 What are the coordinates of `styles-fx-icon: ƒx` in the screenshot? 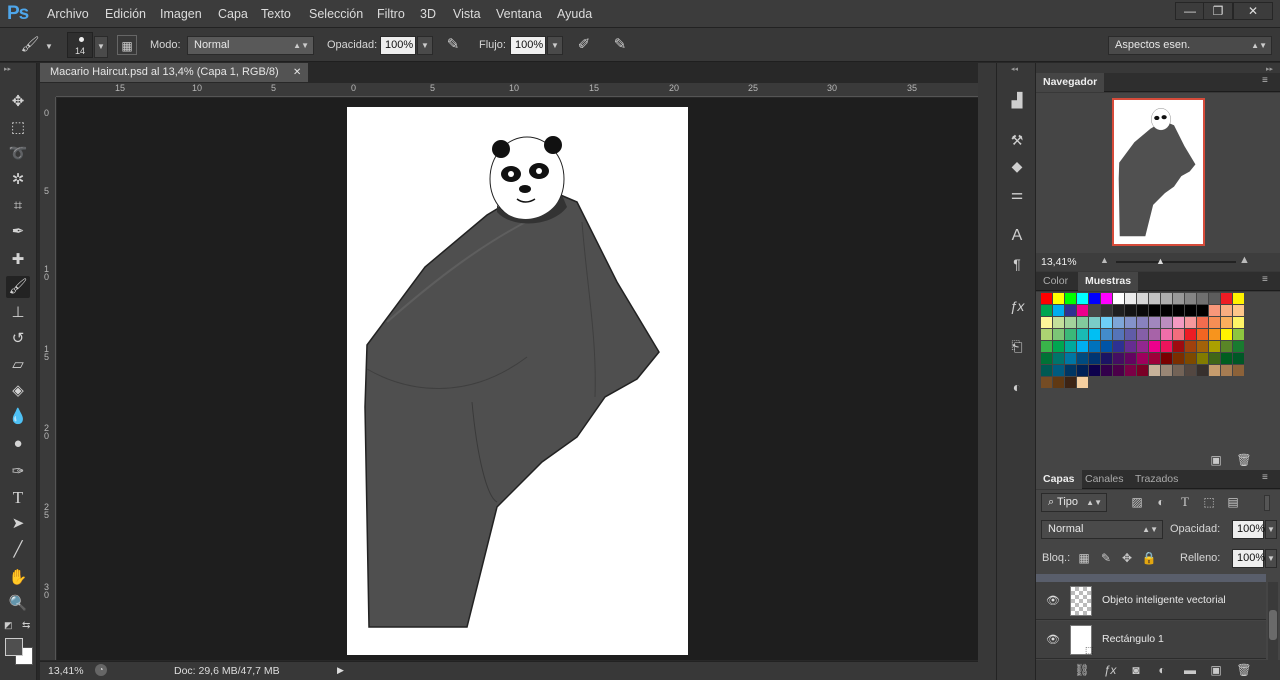 It's located at (1017, 306).